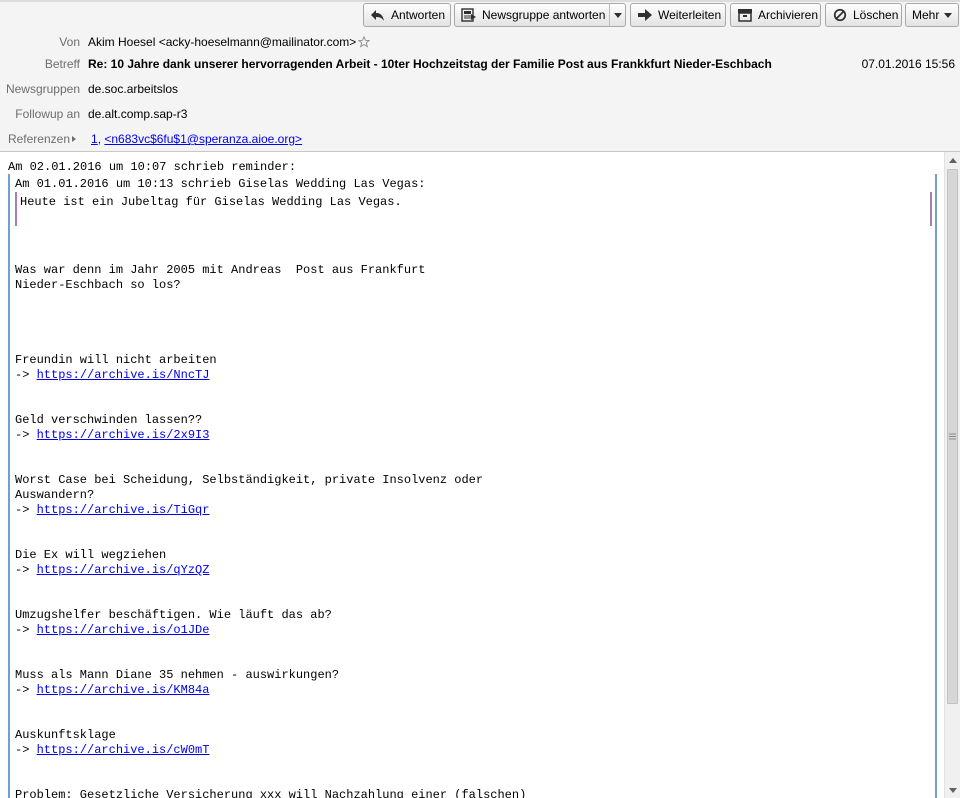  What do you see at coordinates (123, 510) in the screenshot?
I see `archive-link: https://archive.is/TiGqr` at bounding box center [123, 510].